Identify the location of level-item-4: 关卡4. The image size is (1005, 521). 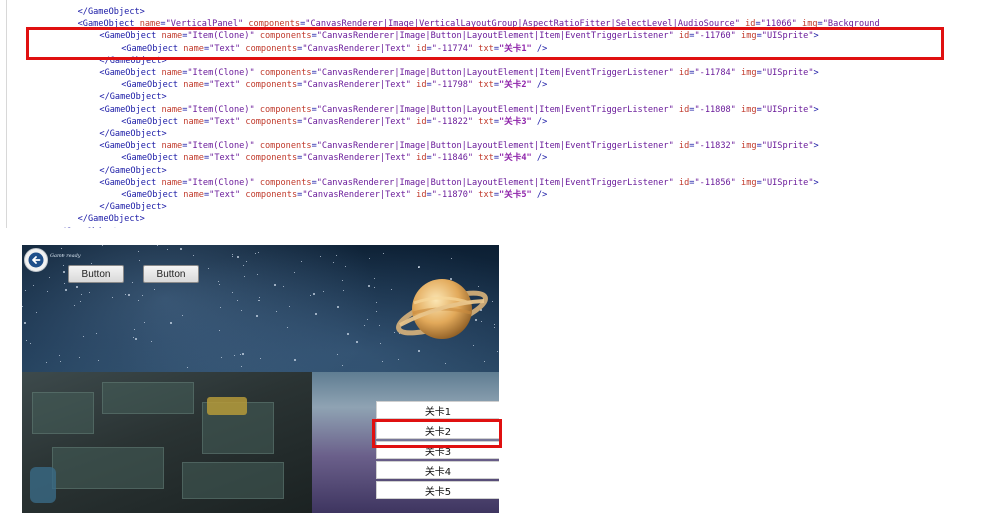
(437, 470).